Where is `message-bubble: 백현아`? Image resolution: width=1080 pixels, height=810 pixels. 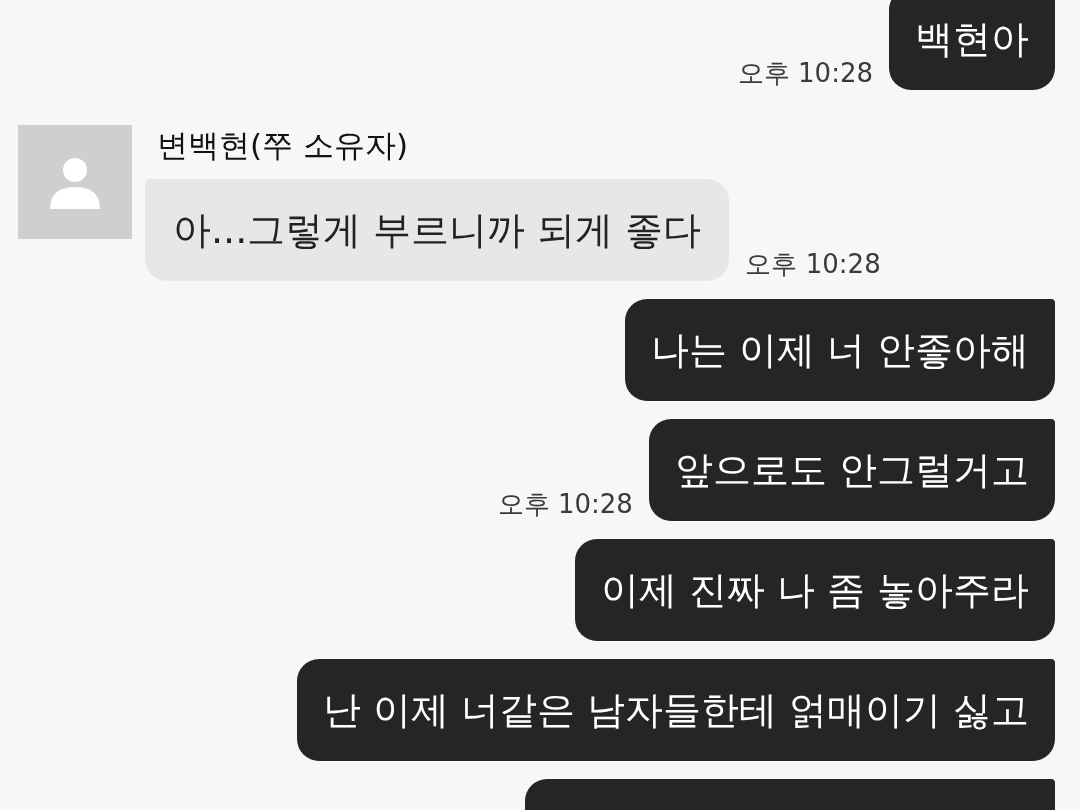 message-bubble: 백현아 is located at coordinates (972, 45).